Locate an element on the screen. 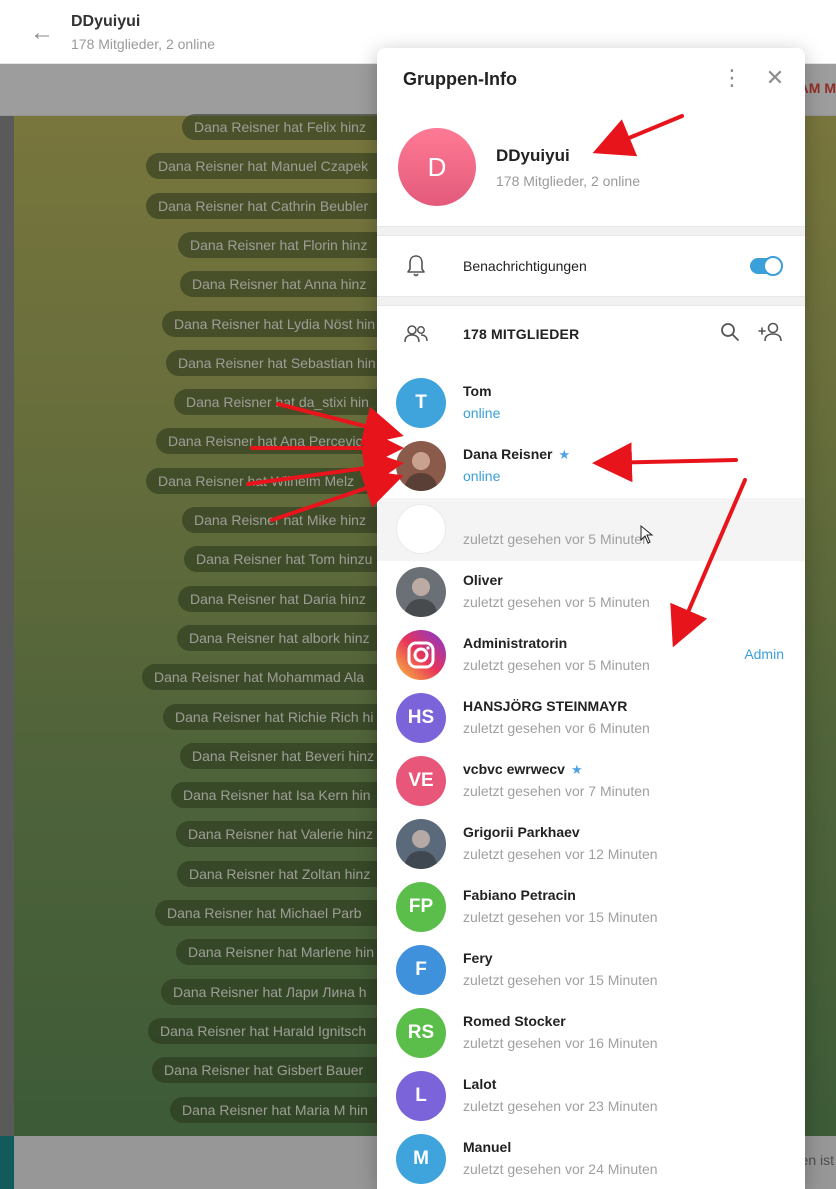 This screenshot has width=836, height=1189. member-row: Dana Reisner ★ online is located at coordinates (591, 466).